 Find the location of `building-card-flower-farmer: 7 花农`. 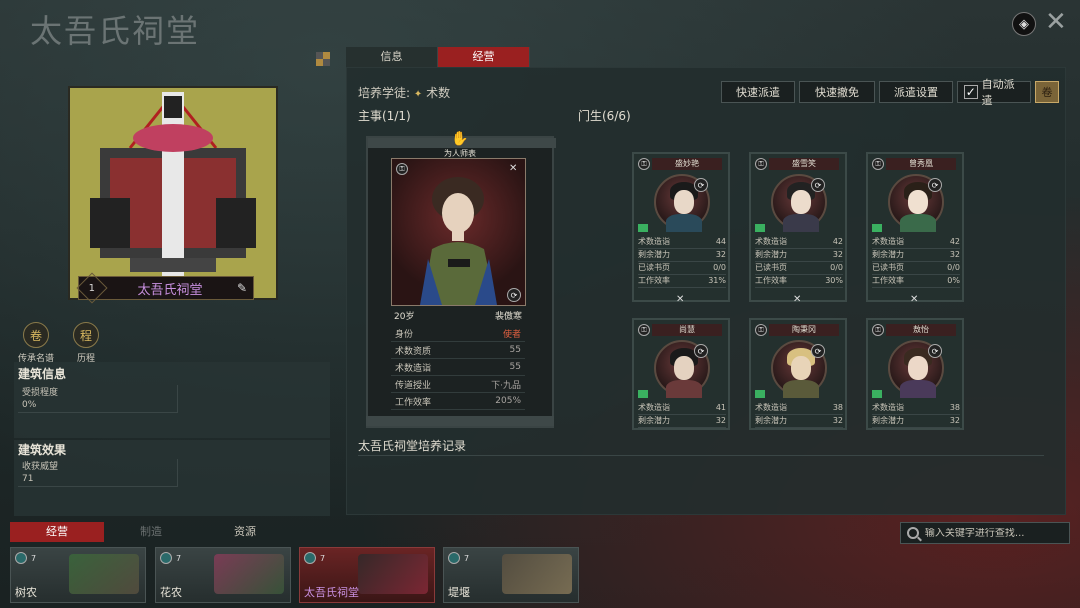

building-card-flower-farmer: 7 花农 is located at coordinates (223, 575).